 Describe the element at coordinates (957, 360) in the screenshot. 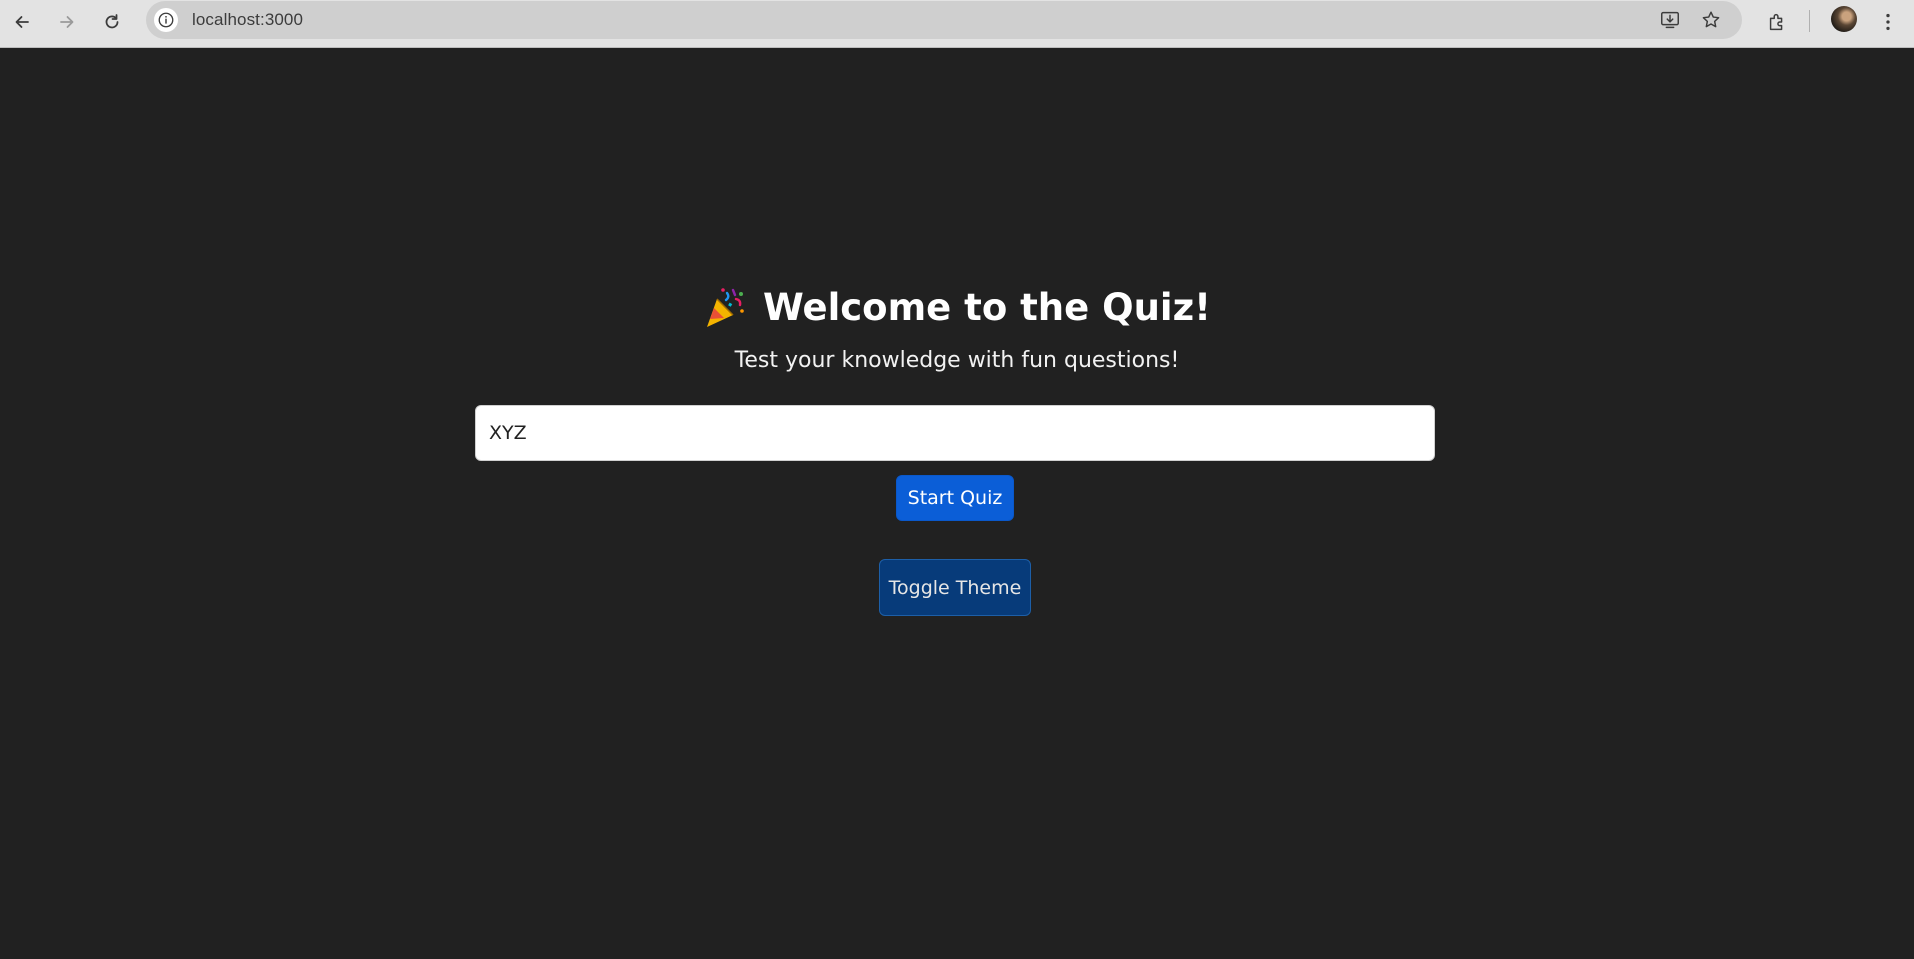

I see `page-subtitle: Test your knowledge with fun questions!` at that location.